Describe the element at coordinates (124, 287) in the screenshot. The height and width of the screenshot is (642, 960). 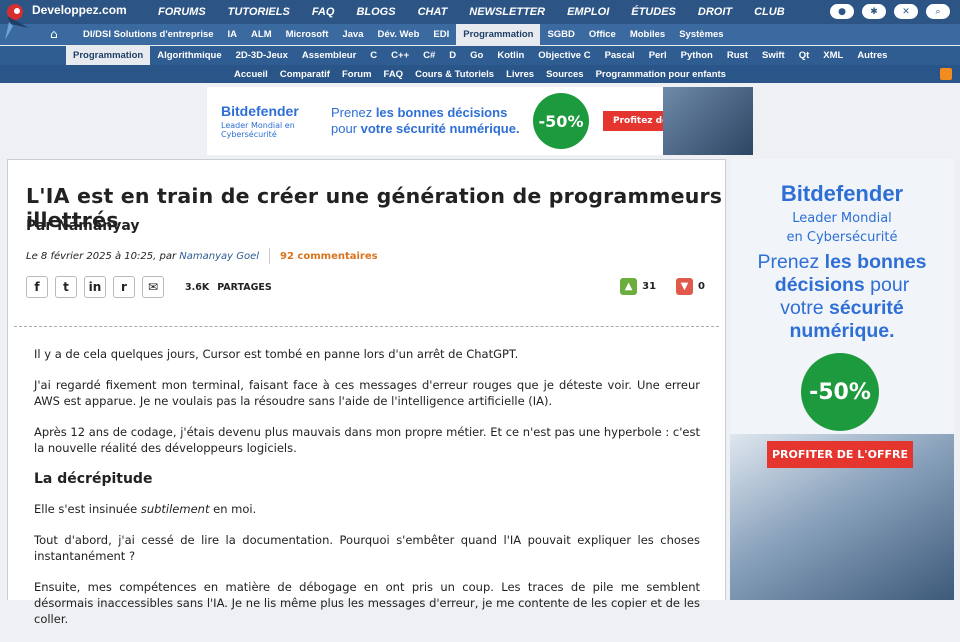
I see `reddit-share-icon: r` at that location.